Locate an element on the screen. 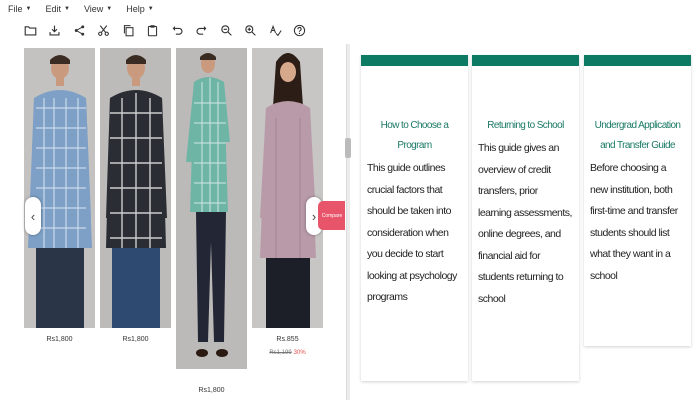 The image size is (700, 400). product-price-3: Rs1,800 is located at coordinates (211, 390).